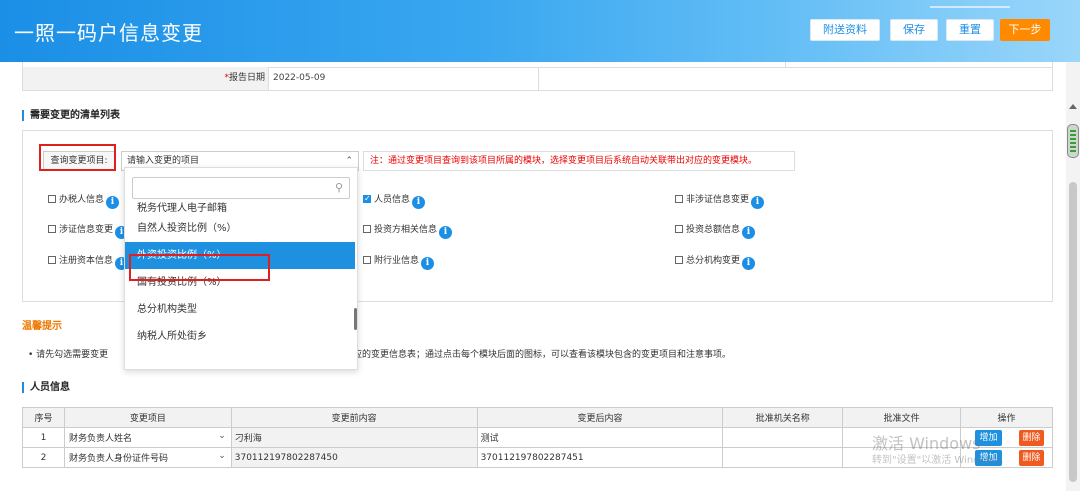  I want to click on search-icon: ⚲, so click(338, 187).